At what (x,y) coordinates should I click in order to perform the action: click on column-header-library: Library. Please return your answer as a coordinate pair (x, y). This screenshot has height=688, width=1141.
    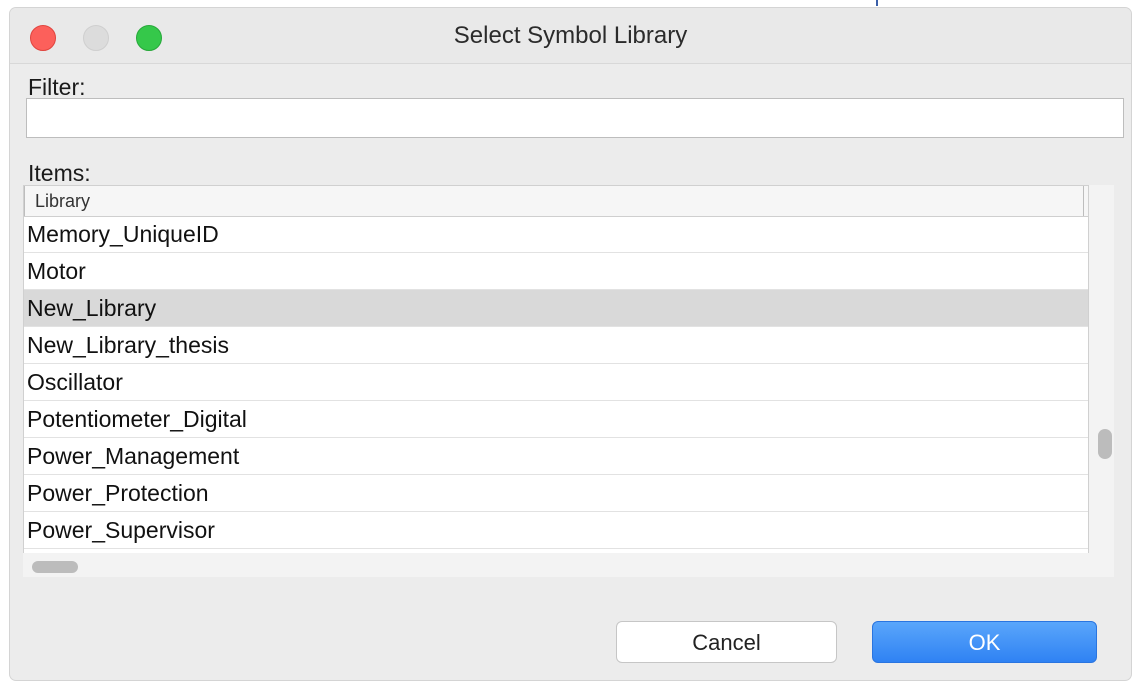
    Looking at the image, I should click on (554, 201).